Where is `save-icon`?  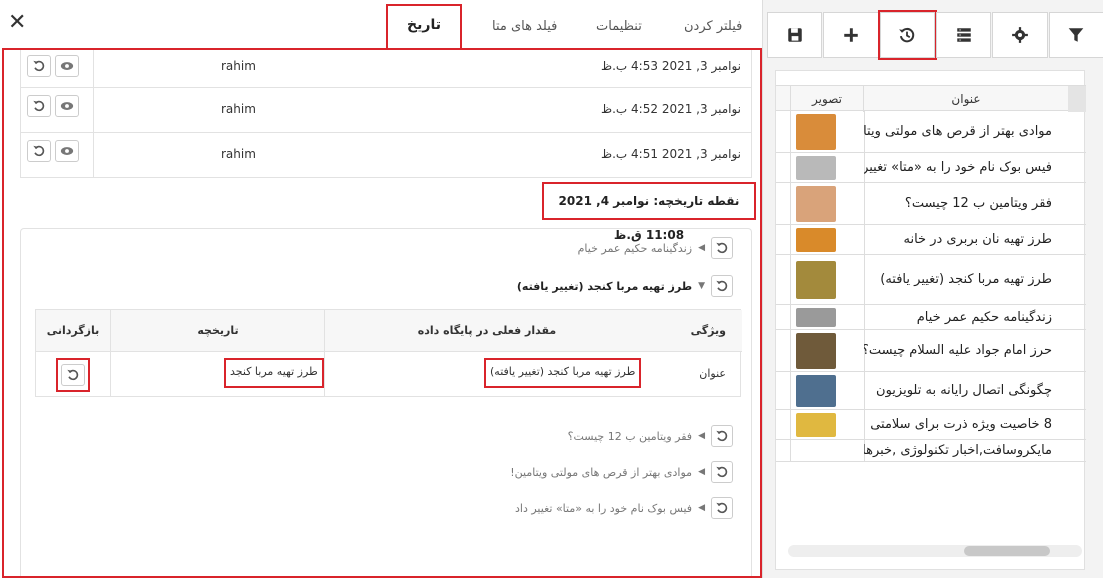
save-icon is located at coordinates (794, 35).